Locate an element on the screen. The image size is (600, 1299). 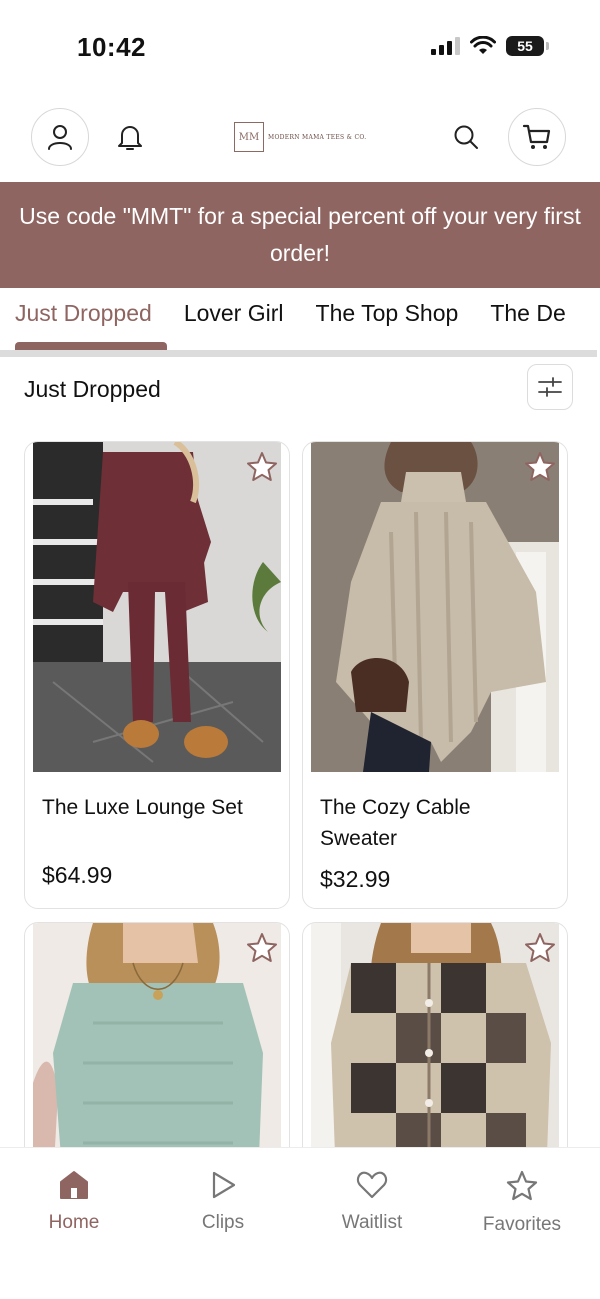
section-title: Just Dropped is located at coordinates (92, 389).